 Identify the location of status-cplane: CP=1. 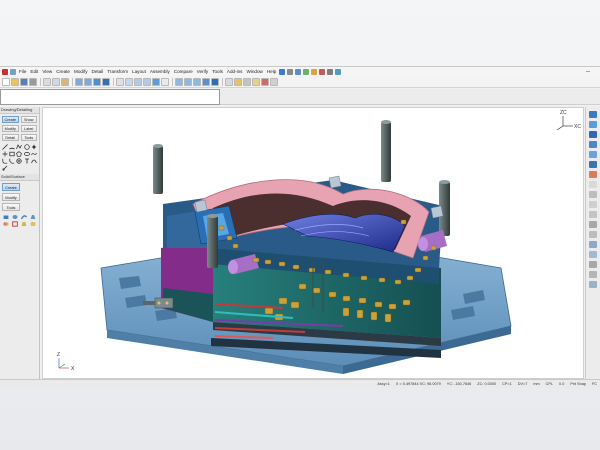
(507, 384).